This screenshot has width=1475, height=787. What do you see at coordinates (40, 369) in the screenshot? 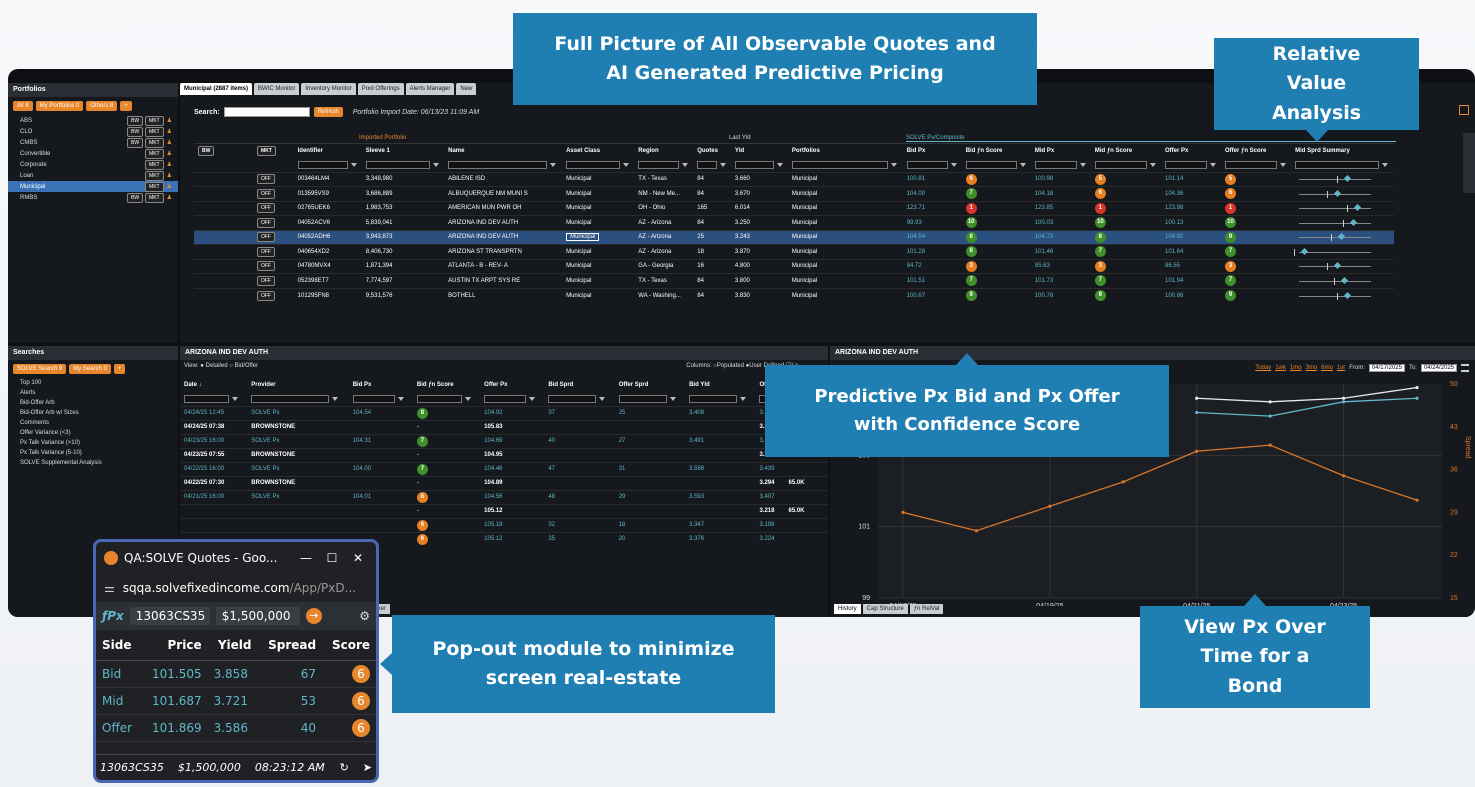
I see `search-filter: SOLVE Search 9` at bounding box center [40, 369].